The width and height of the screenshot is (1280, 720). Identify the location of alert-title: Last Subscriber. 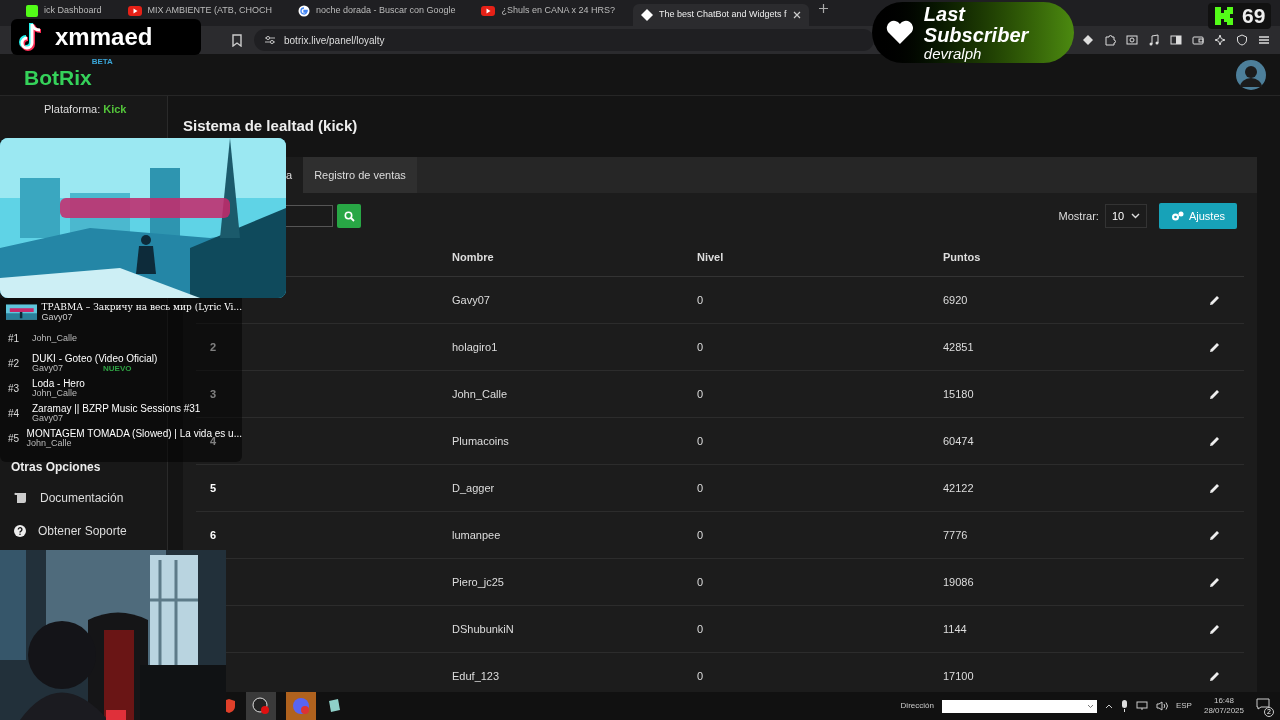
(976, 24).